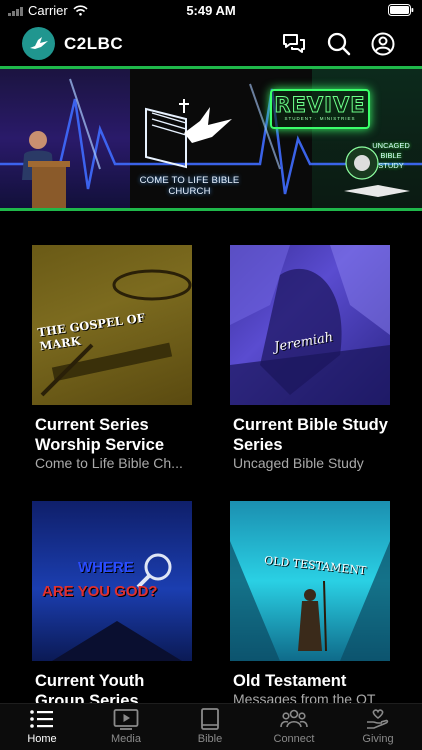 The width and height of the screenshot is (422, 750). I want to click on tab-bar: Home Media Bible Connect Giving, so click(211, 726).